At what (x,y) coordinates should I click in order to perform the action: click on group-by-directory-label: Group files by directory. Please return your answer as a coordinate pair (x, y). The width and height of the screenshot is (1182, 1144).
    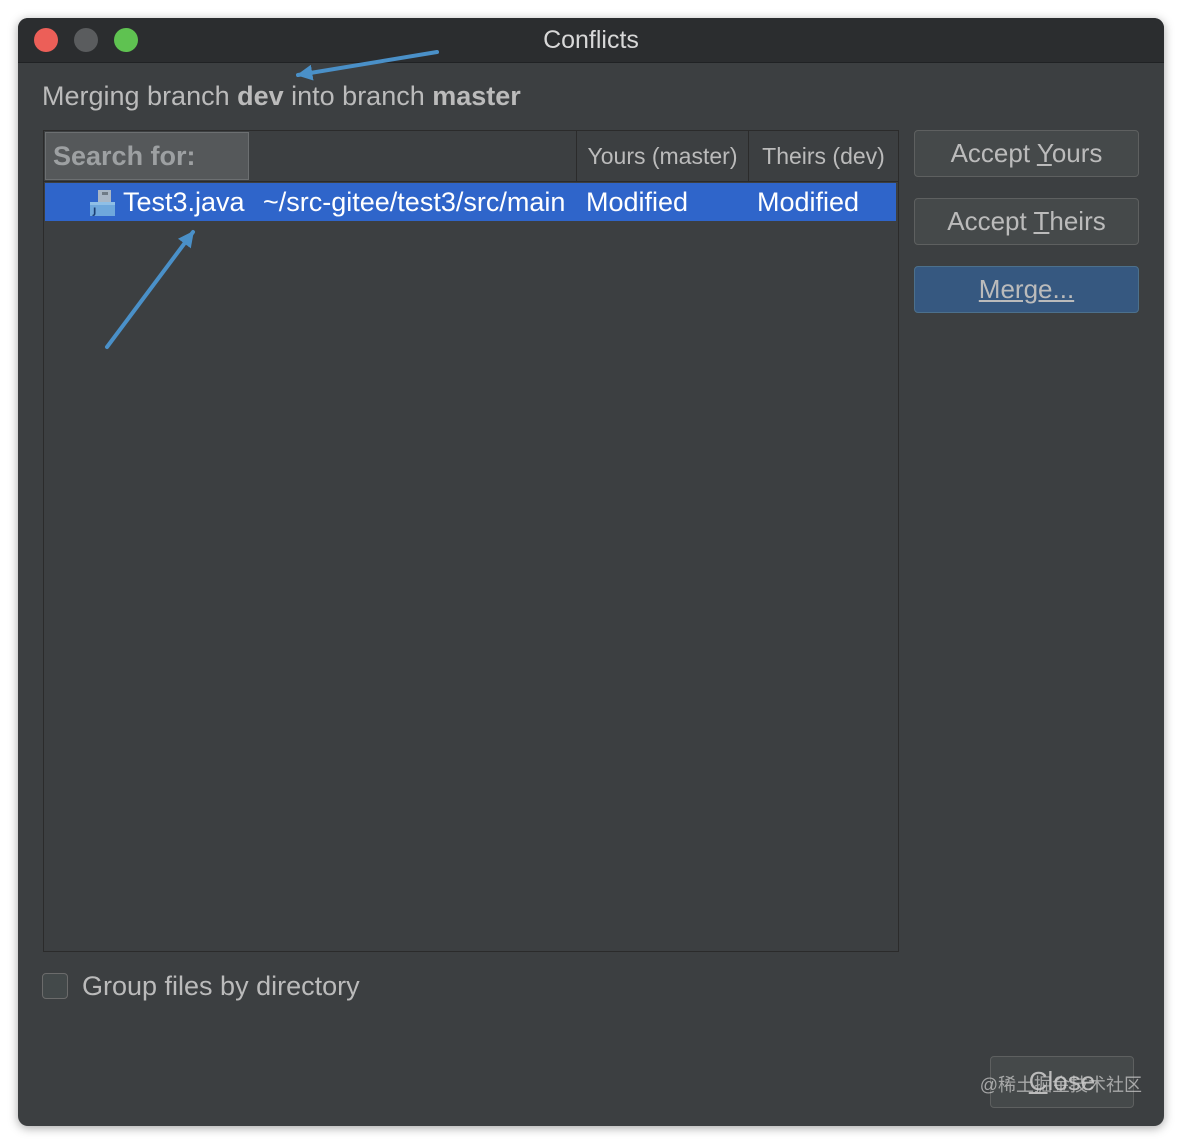
    Looking at the image, I should click on (221, 986).